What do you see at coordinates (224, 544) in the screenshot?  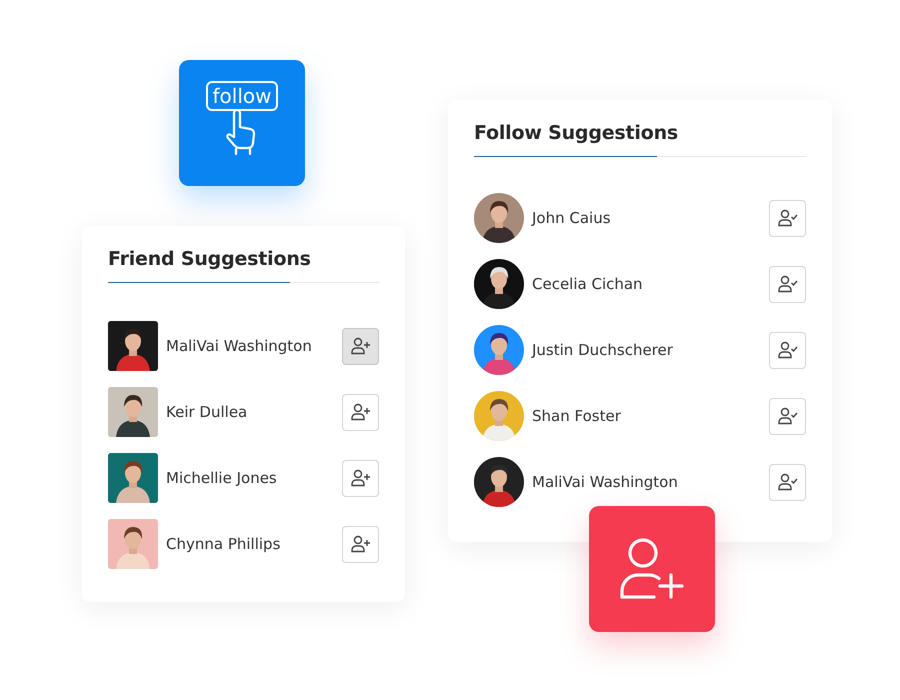 I see `person-name: Chynna Phillips` at bounding box center [224, 544].